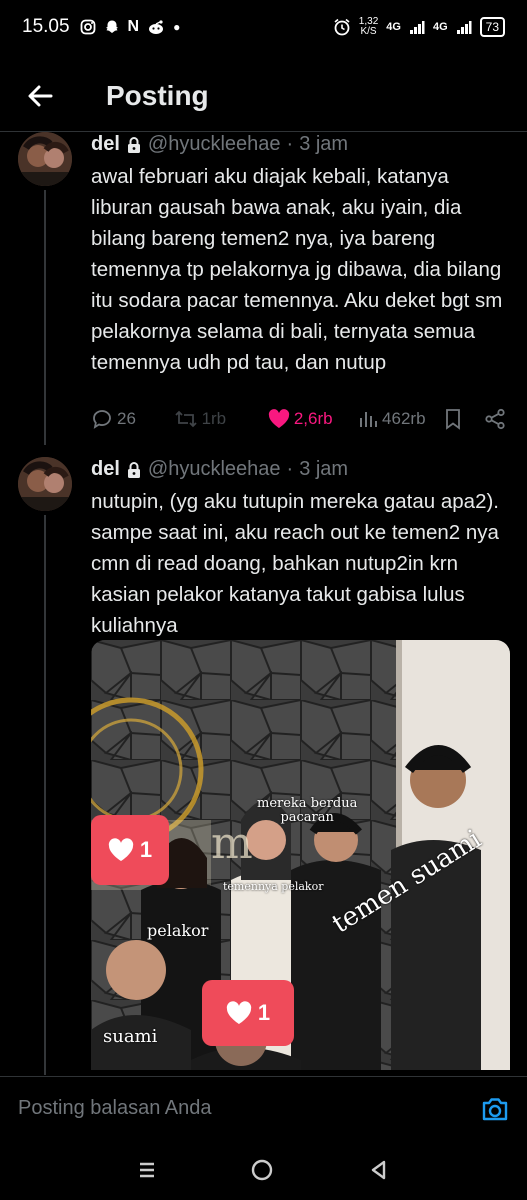 This screenshot has width=527, height=1200. I want to click on reply-input: Posting balasan Anda, so click(249, 1108).